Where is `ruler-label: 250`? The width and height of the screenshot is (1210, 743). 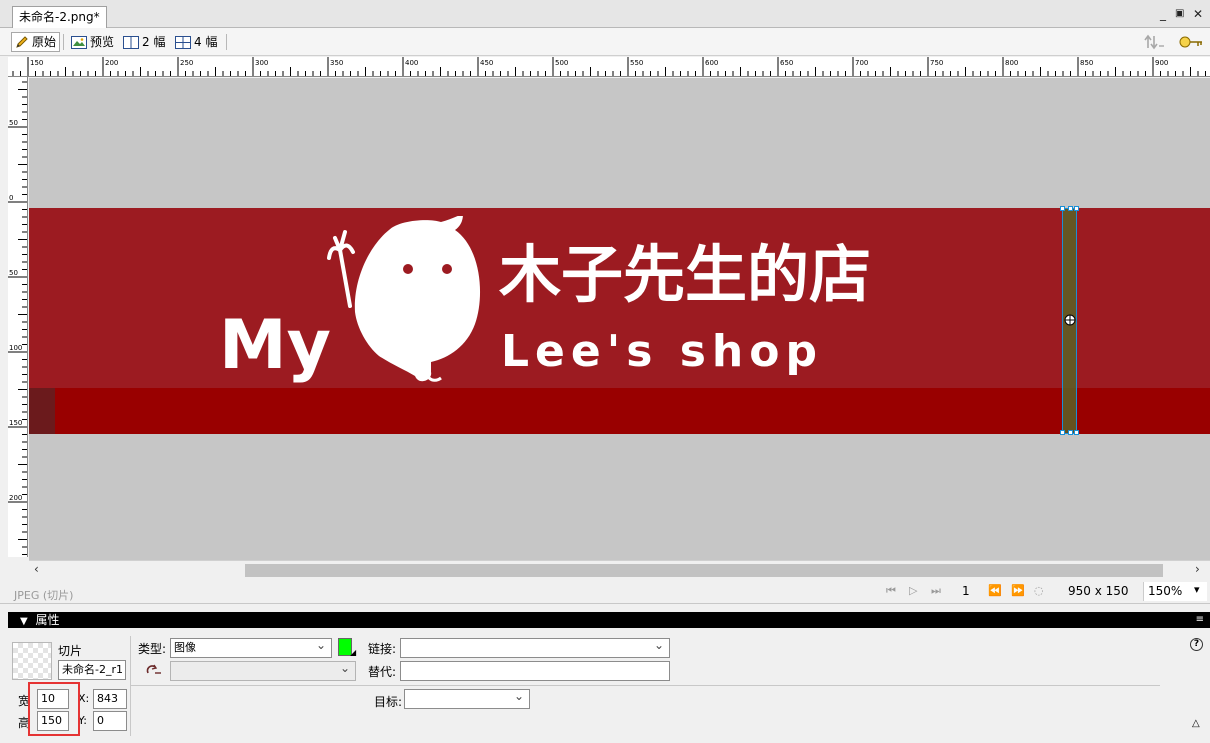 ruler-label: 250 is located at coordinates (186, 63).